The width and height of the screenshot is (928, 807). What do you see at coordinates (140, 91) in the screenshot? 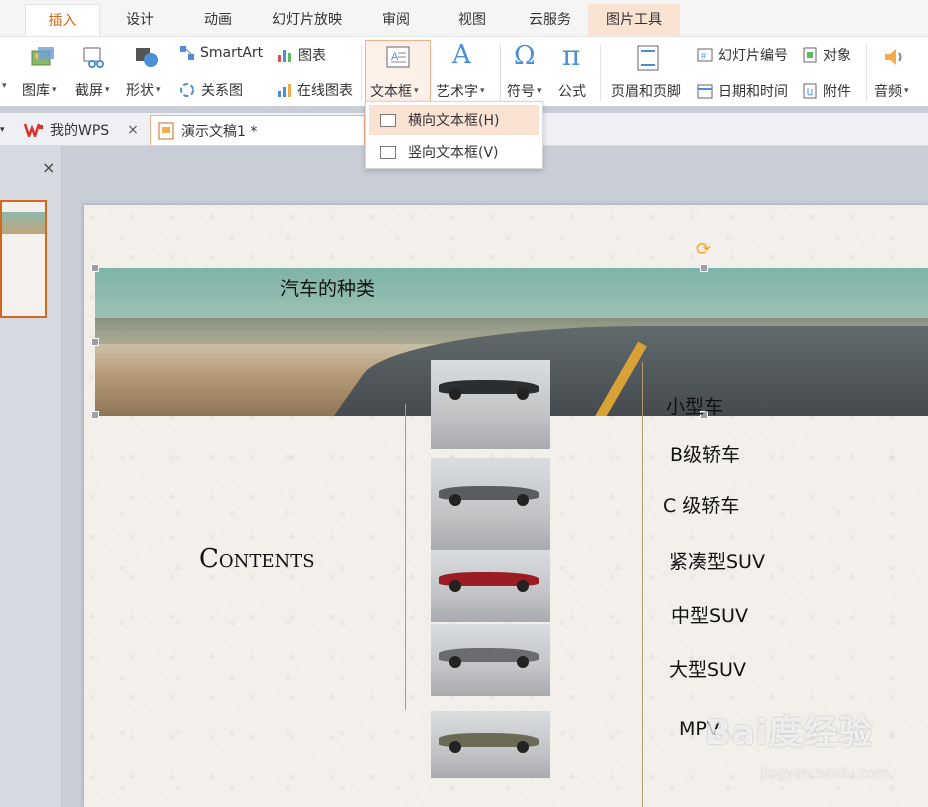
I see `shapes-label: 形状` at bounding box center [140, 91].